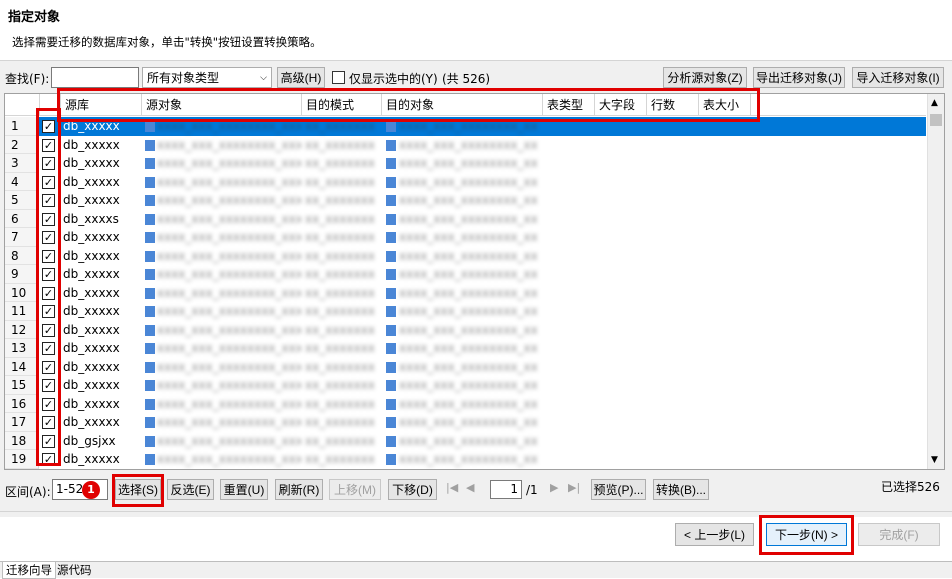 The height and width of the screenshot is (579, 952). I want to click on first-page-icon: |◀, so click(452, 487).